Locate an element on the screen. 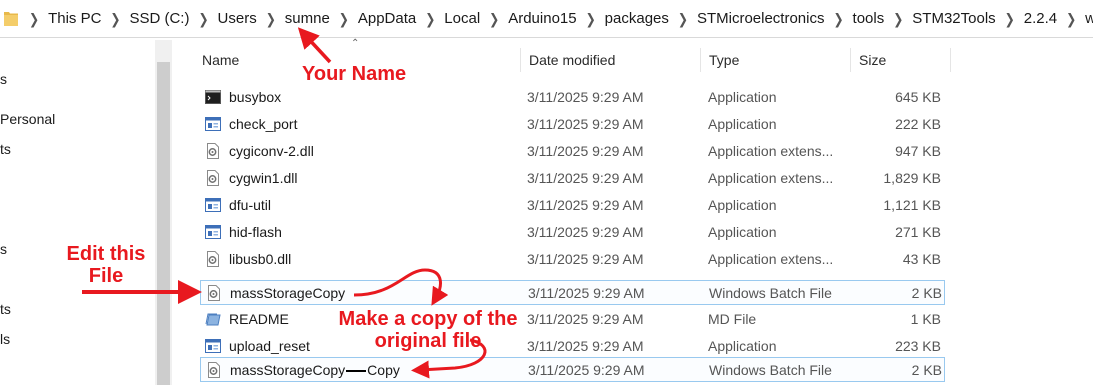  breadcrumb-item: SSD (C:) is located at coordinates (159, 18).